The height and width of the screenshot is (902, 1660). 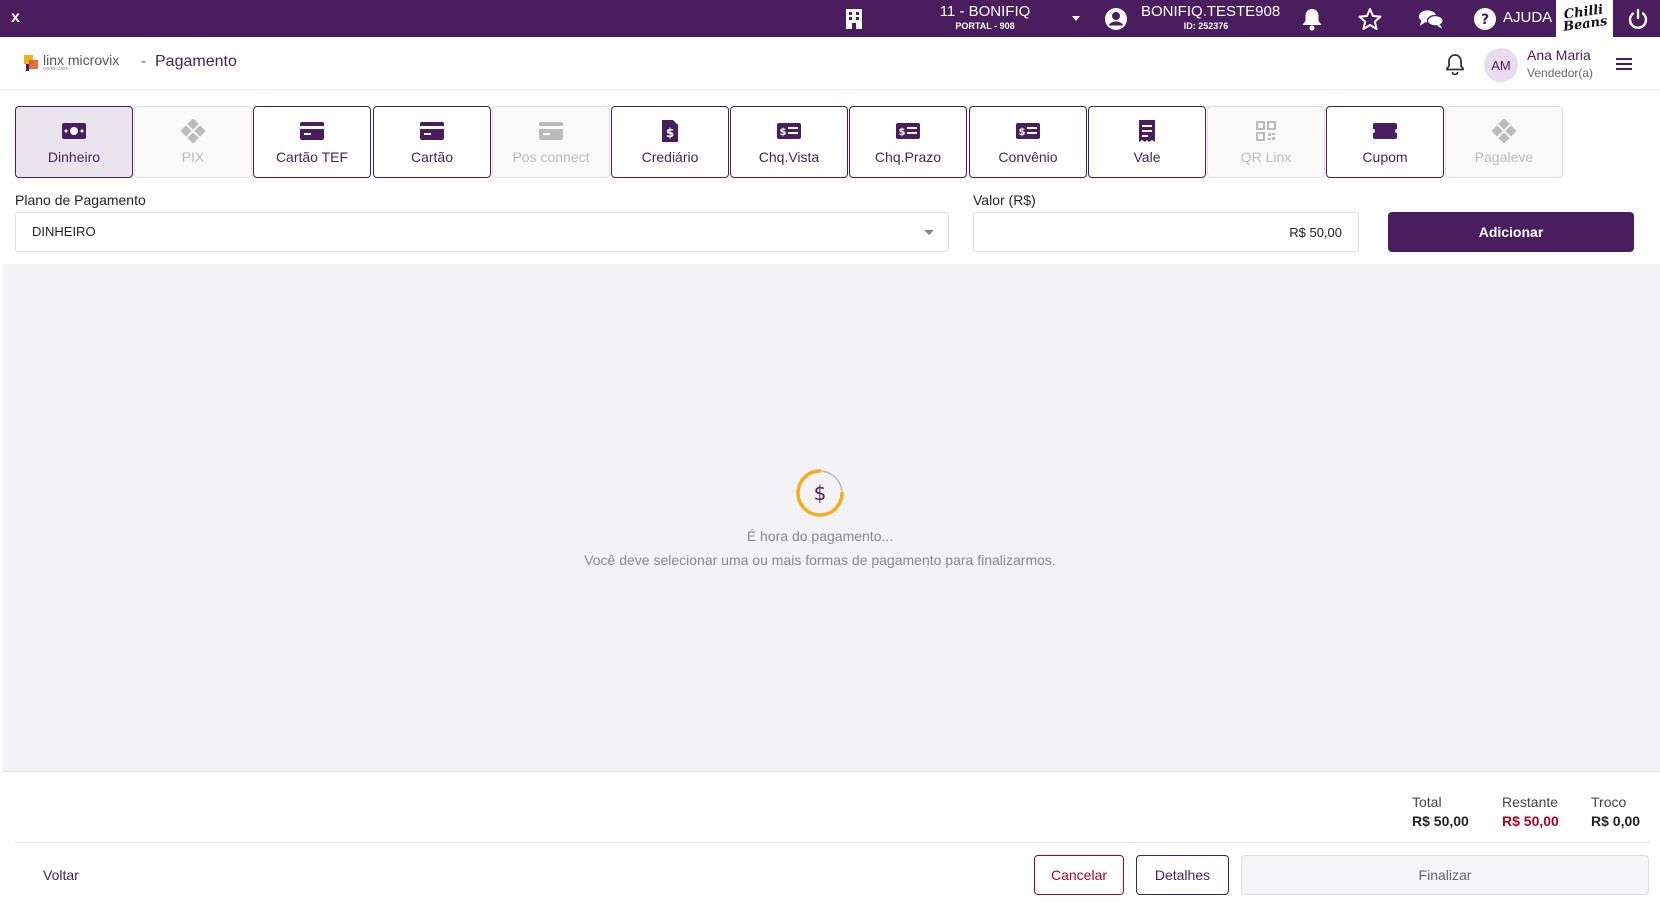 I want to click on plan-label: Plano de Pagamento, so click(x=80, y=200).